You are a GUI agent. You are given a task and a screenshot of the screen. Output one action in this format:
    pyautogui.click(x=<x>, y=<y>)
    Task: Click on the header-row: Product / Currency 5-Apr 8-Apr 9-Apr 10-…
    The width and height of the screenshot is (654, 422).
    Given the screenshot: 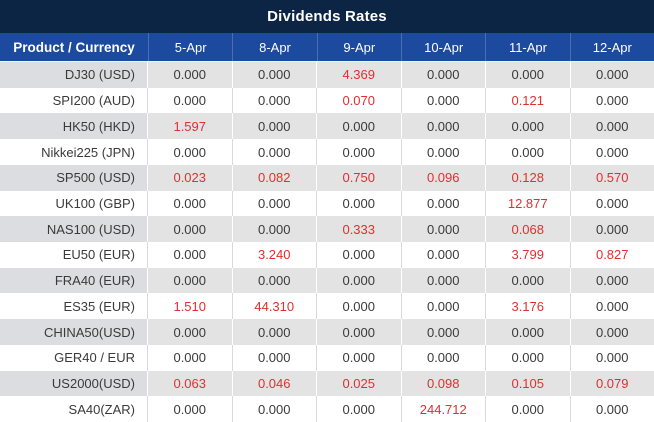 What is the action you would take?
    pyautogui.click(x=327, y=47)
    